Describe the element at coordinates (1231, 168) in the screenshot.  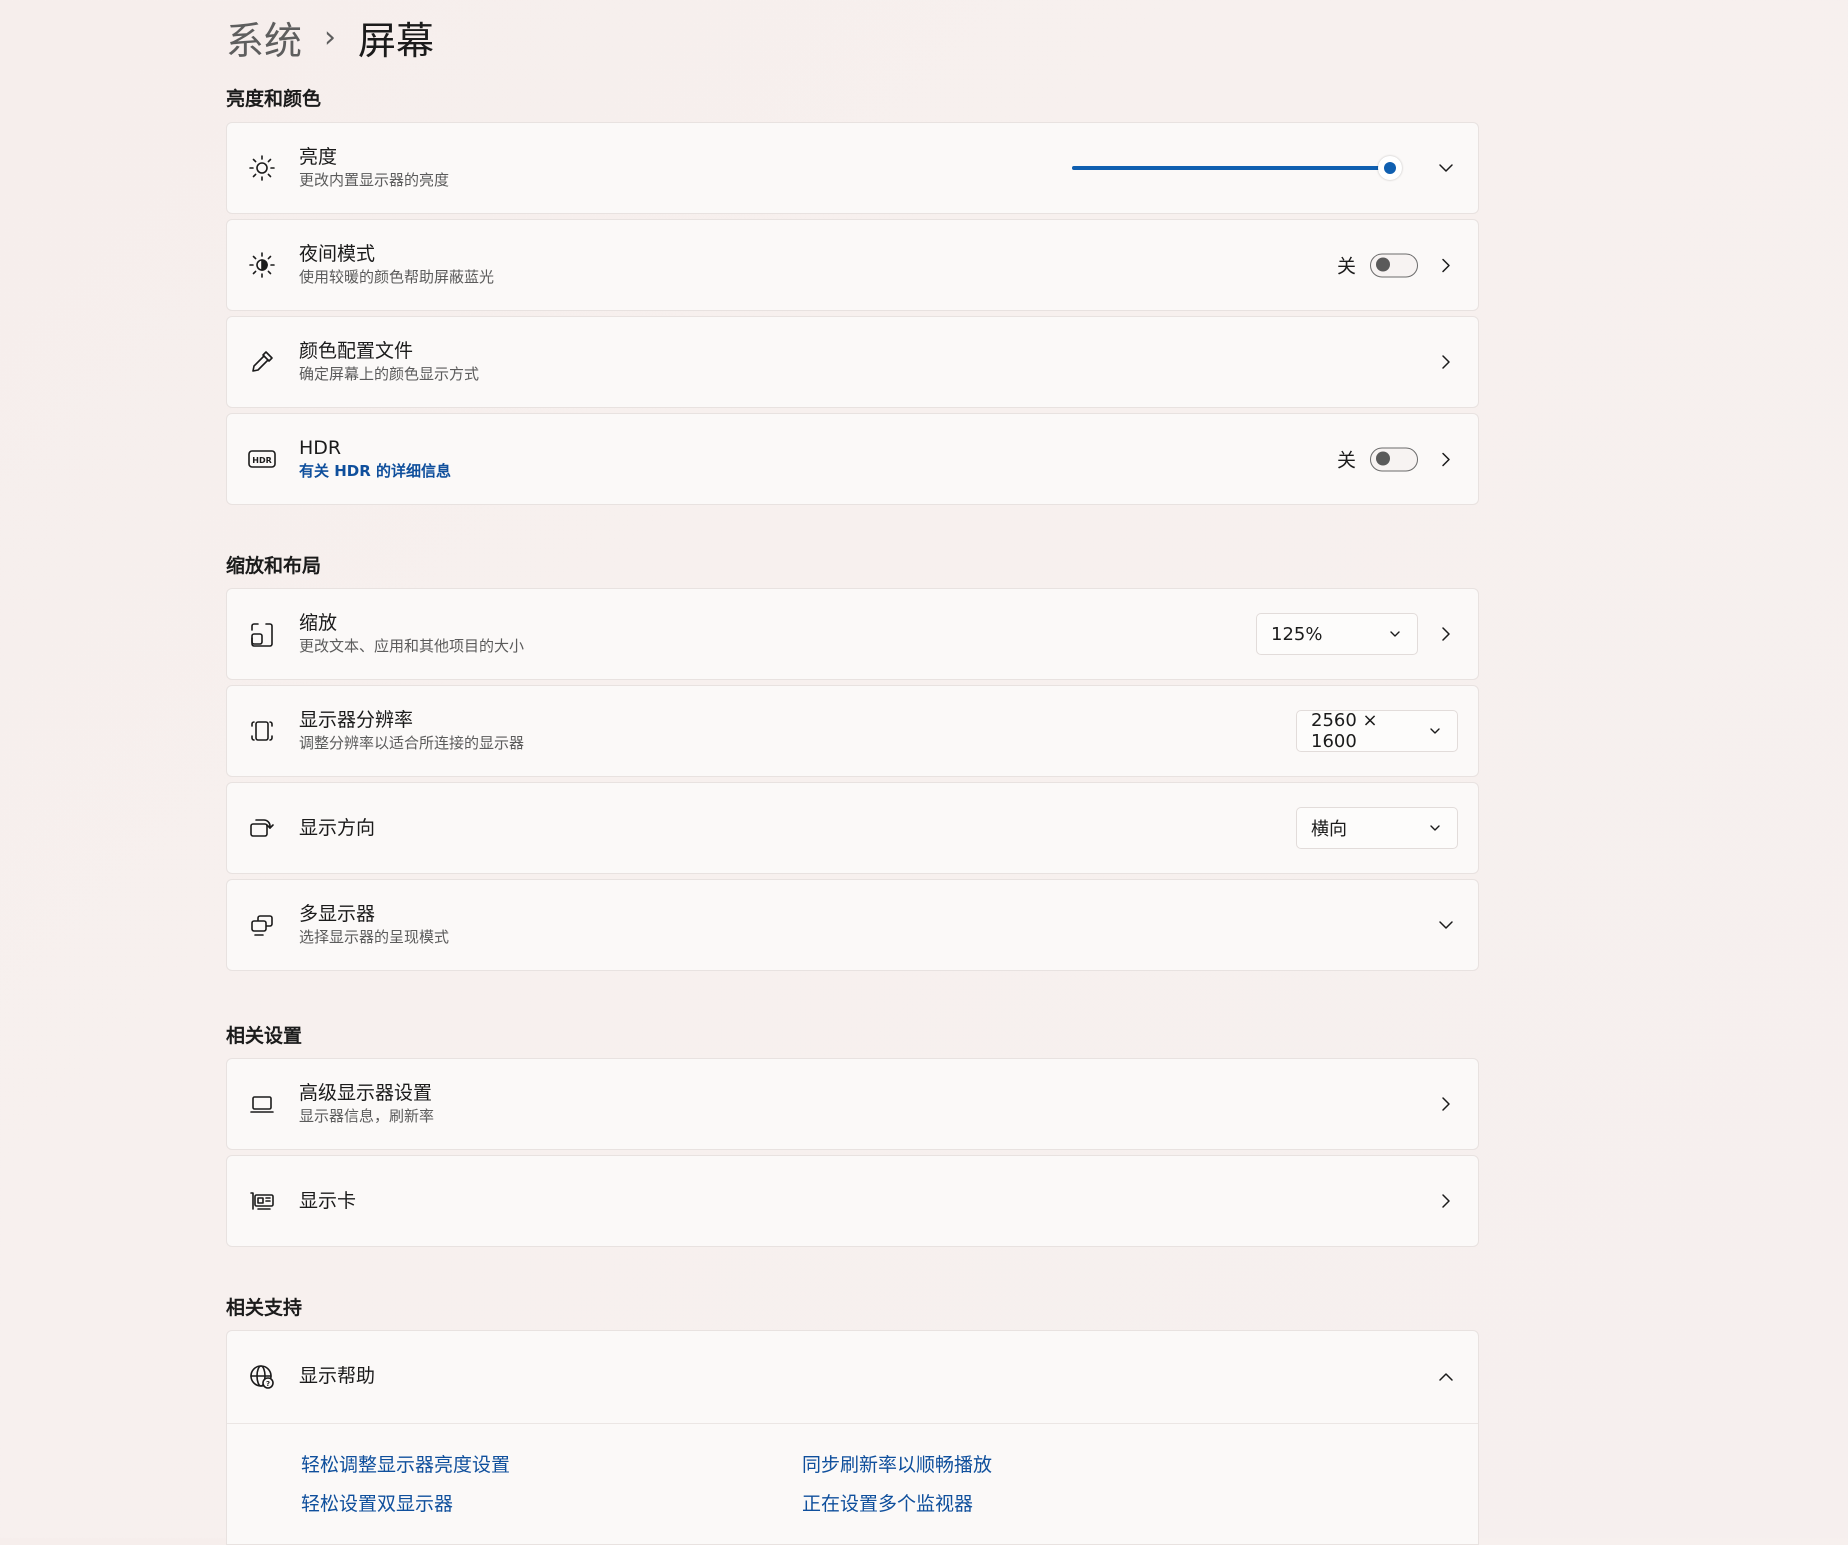
I see `slider-fill` at that location.